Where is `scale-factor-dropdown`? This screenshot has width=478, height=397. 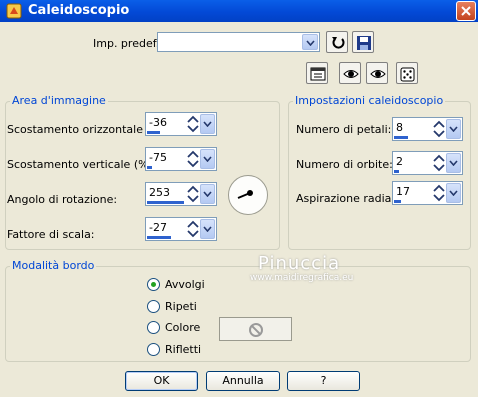
scale-factor-dropdown is located at coordinates (207, 229).